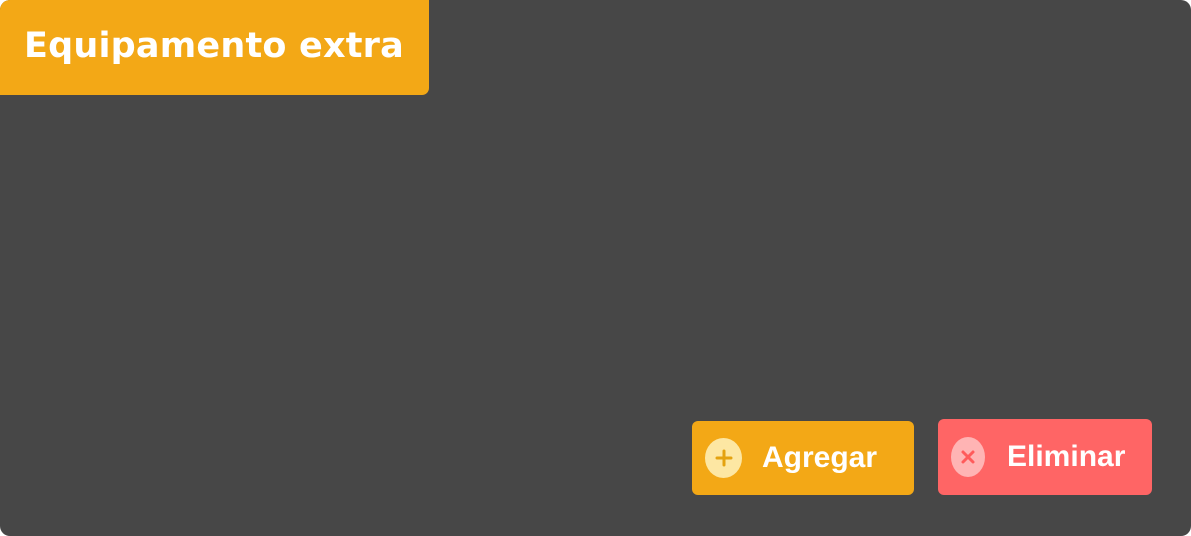  I want to click on panel-title: Equipamento extra, so click(214, 45).